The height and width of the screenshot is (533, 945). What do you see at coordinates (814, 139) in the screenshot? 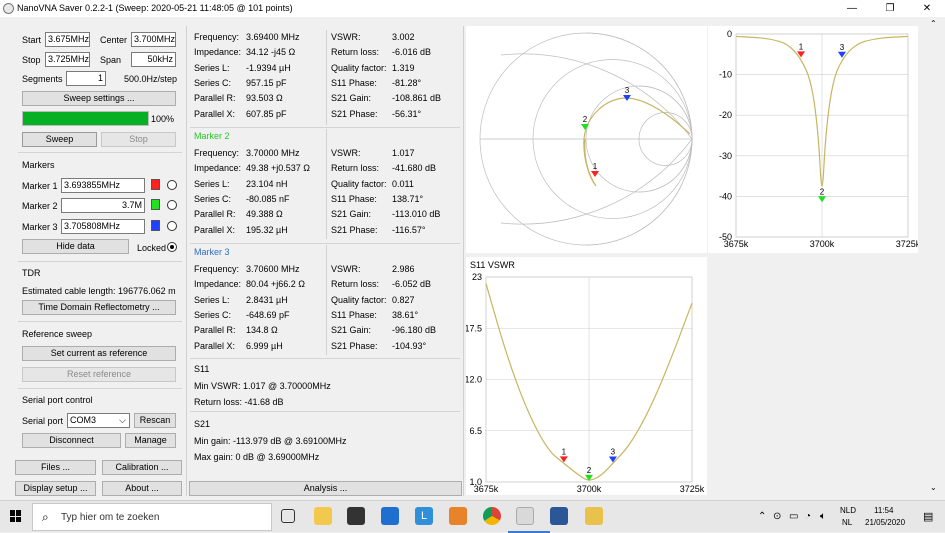
I see `s21-gain-chart: 0 -10 -20 -30 -40 -50 3675k 3700k 3725k 1 2 3` at bounding box center [814, 139].